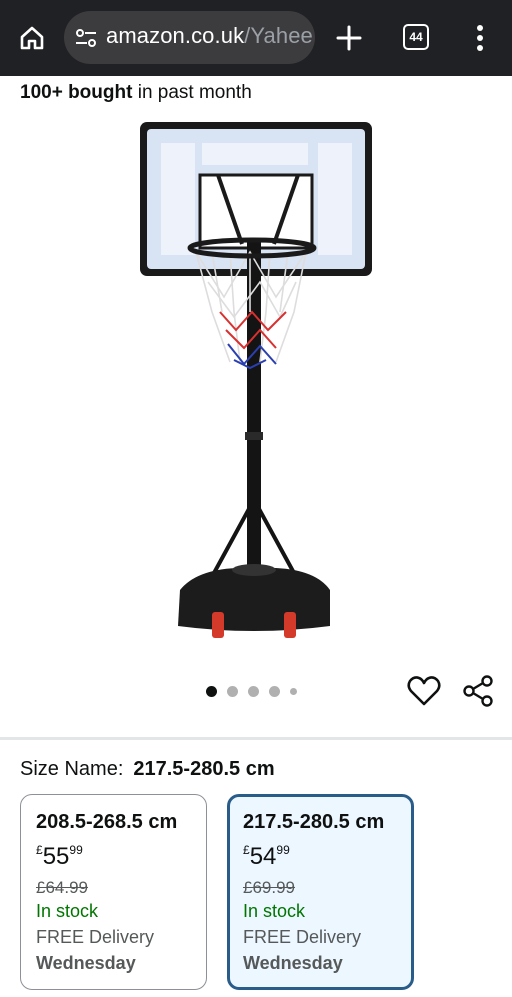 This screenshot has width=512, height=997. I want to click on bought-rest: in past month, so click(192, 92).